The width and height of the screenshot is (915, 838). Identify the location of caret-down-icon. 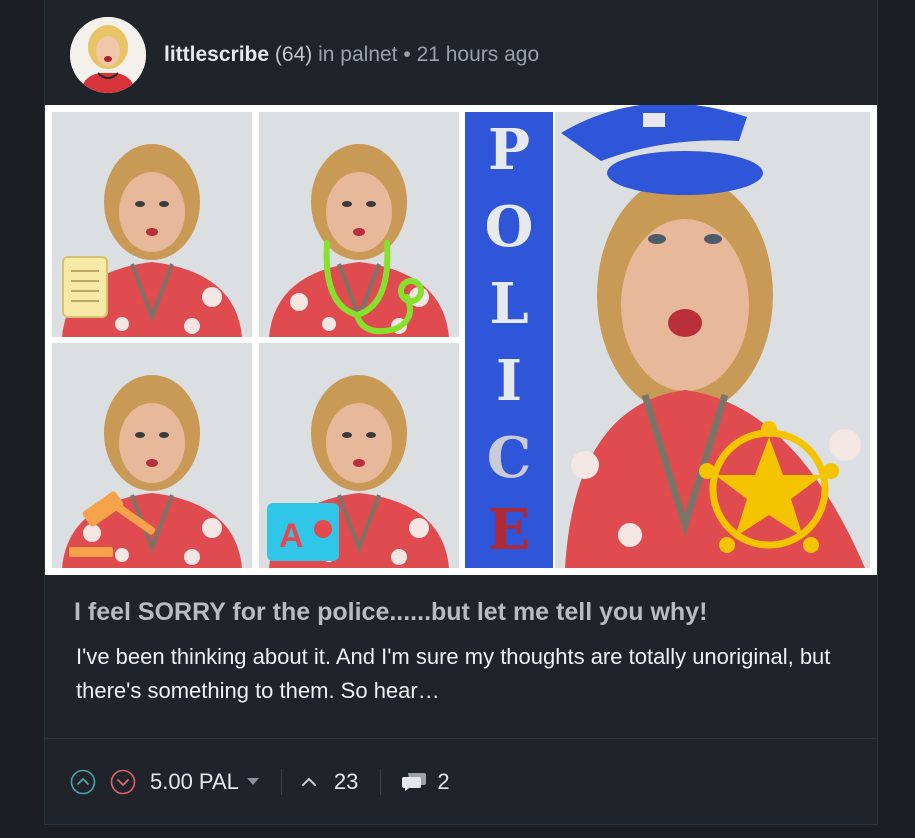
(252, 781).